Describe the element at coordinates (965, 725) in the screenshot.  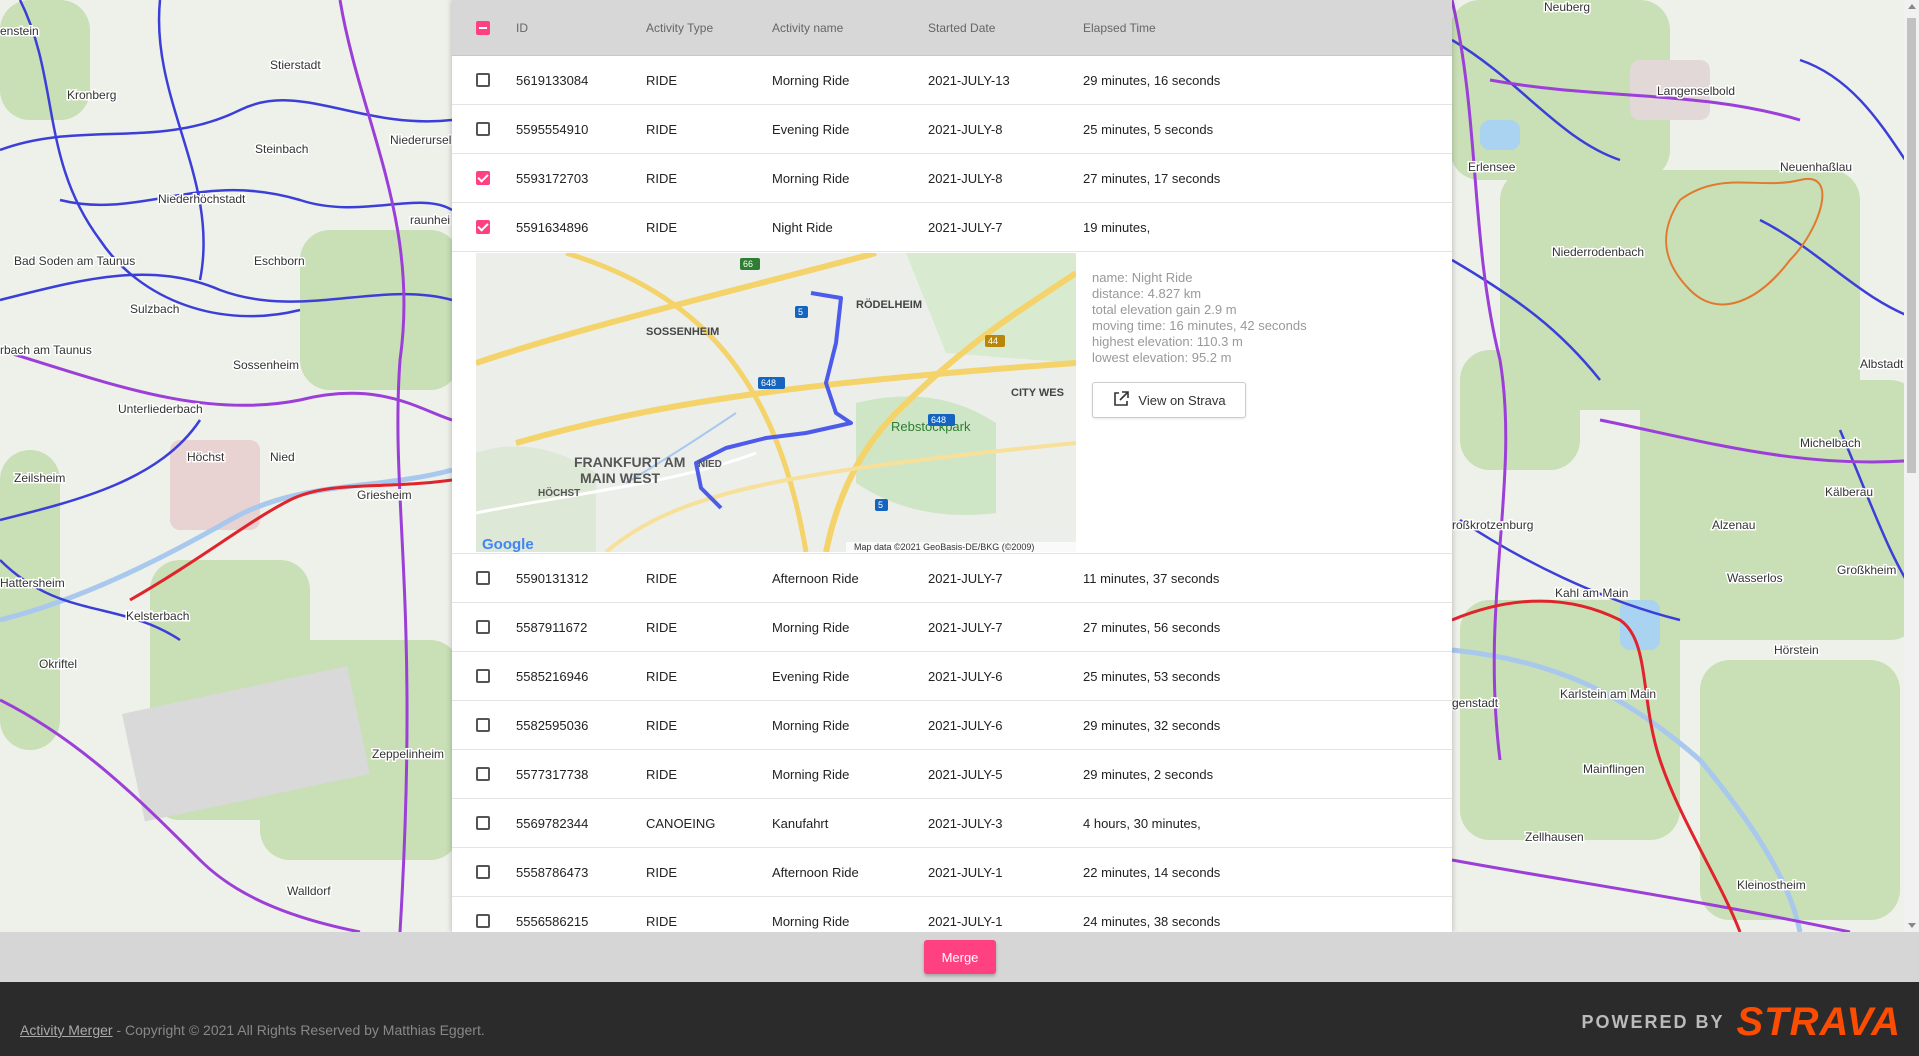
I see `started-date: 2021-JULY-6` at that location.